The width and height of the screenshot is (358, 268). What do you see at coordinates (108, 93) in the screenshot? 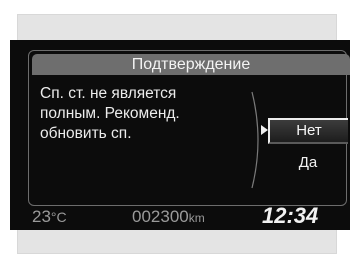
I see `message-line-1: Сп. ст. не является` at bounding box center [108, 93].